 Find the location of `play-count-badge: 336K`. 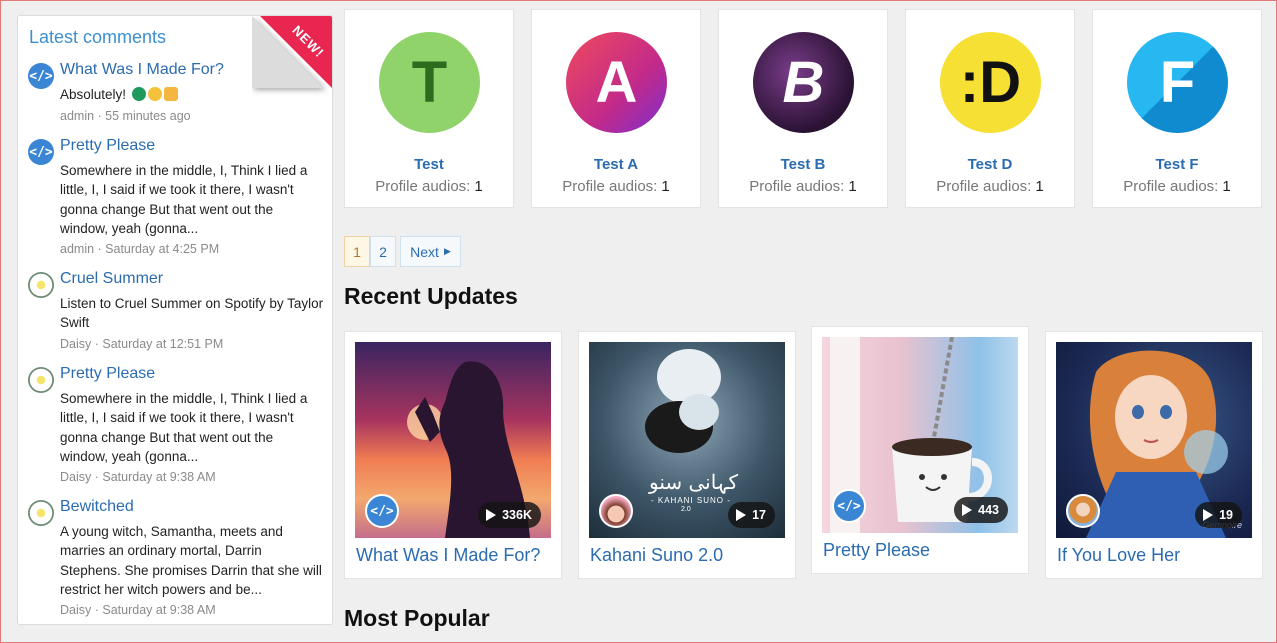

play-count-badge: 336K is located at coordinates (509, 515).